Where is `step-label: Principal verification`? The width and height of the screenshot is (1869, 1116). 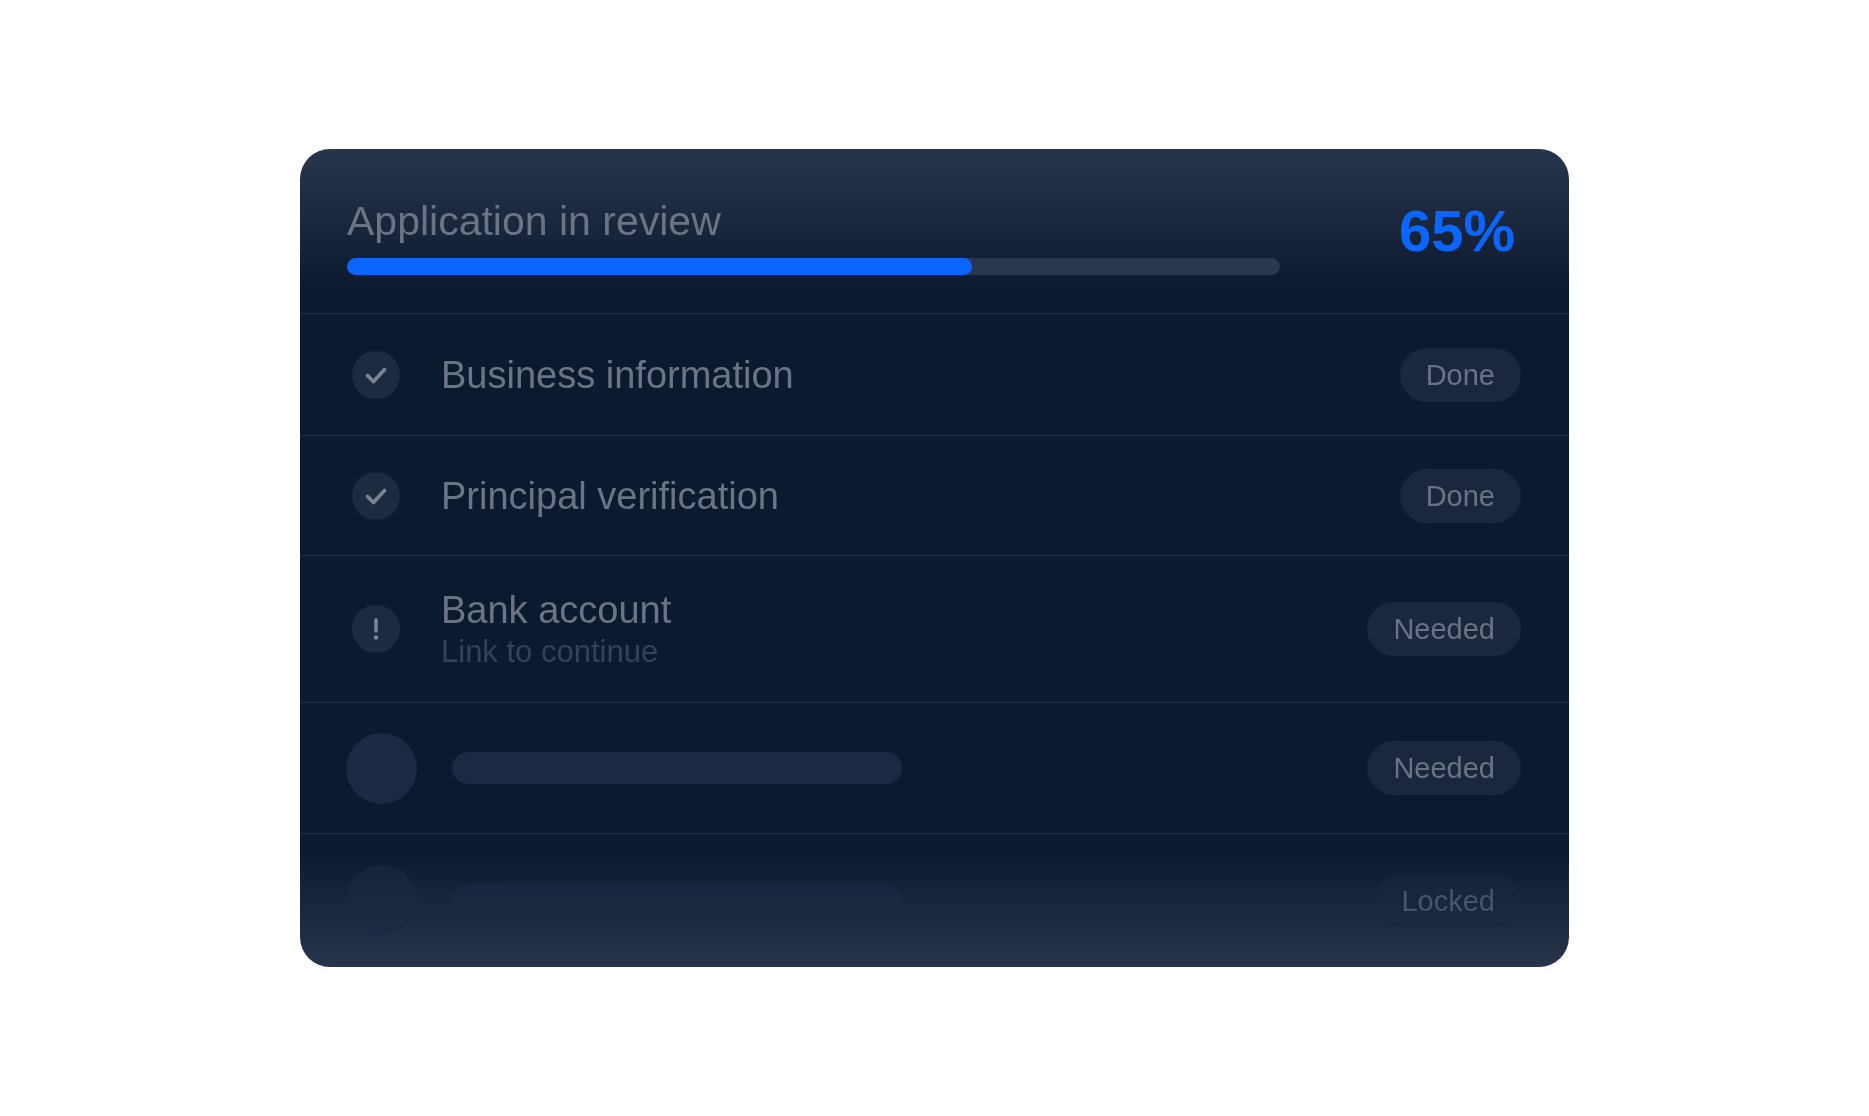
step-label: Principal verification is located at coordinates (610, 495).